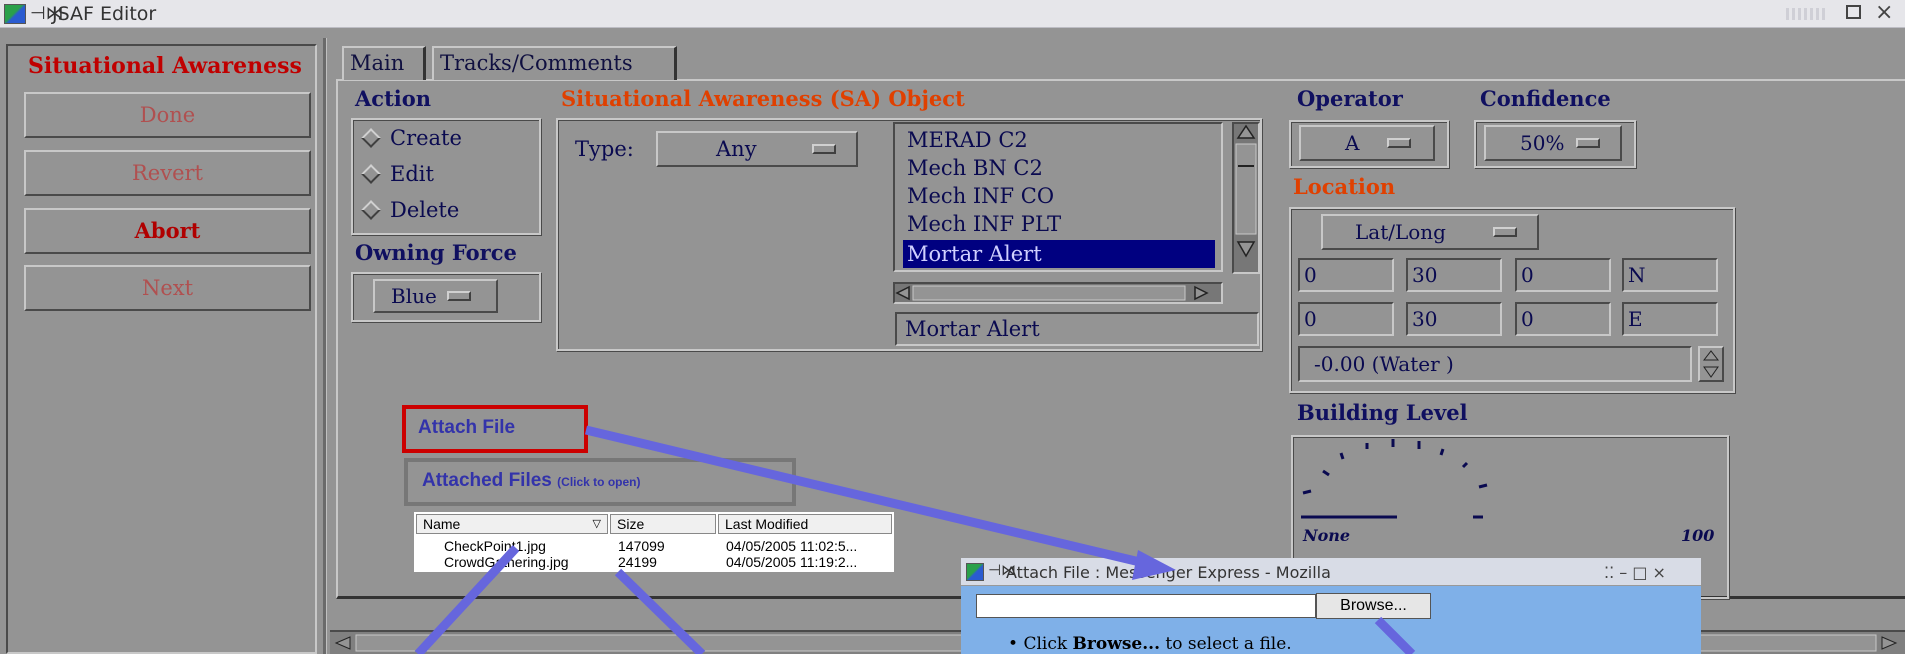 The height and width of the screenshot is (654, 1905). I want to click on maximize-icon, so click(1853, 12).